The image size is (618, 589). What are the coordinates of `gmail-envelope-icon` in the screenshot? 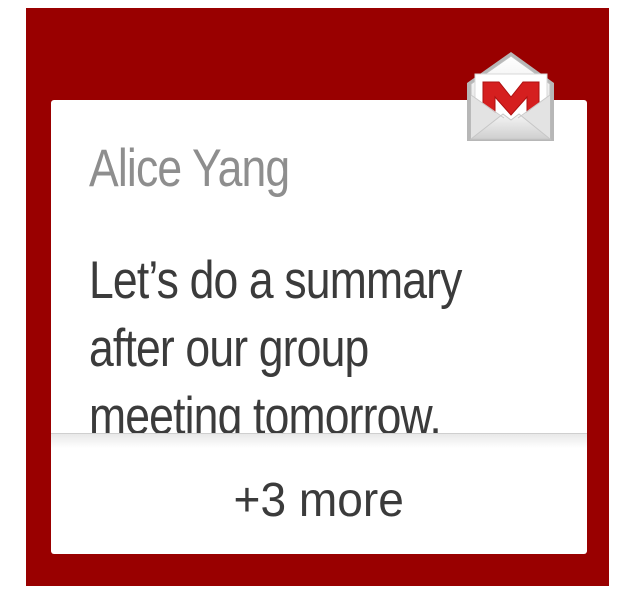 It's located at (510, 96).